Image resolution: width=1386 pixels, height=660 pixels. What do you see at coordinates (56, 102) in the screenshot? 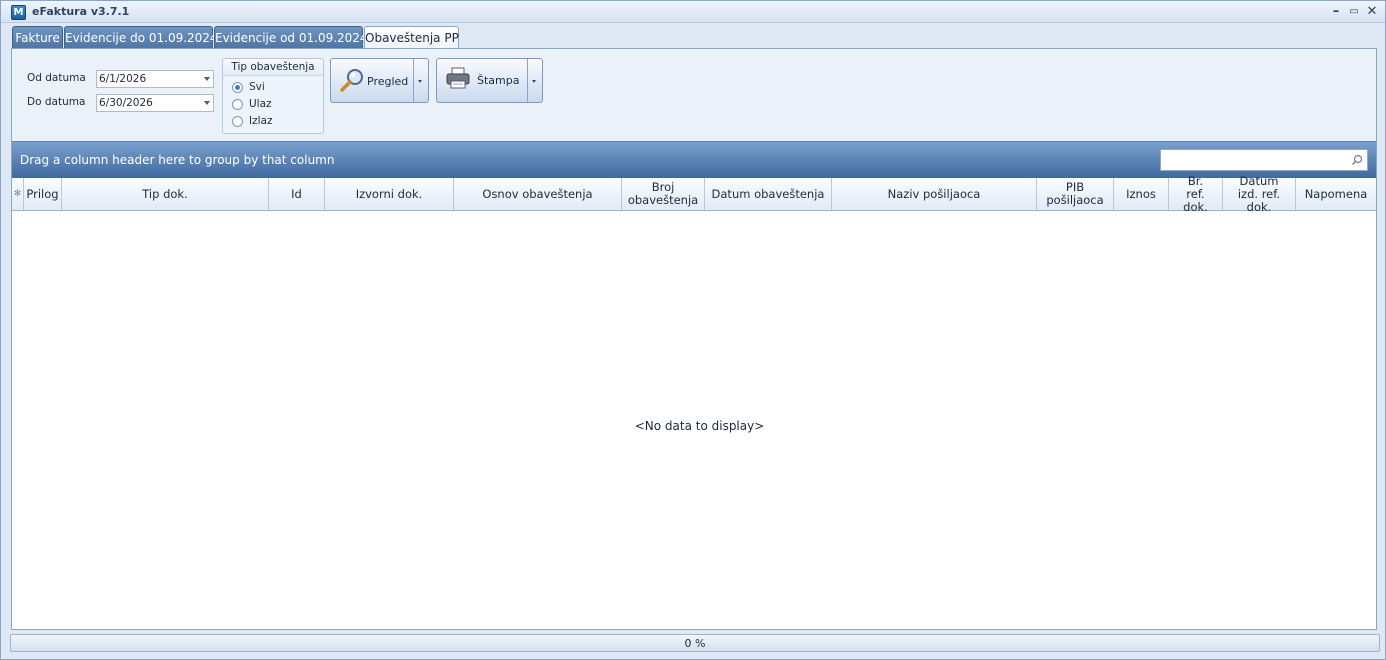
I see `to-date-label: Do datuma` at bounding box center [56, 102].